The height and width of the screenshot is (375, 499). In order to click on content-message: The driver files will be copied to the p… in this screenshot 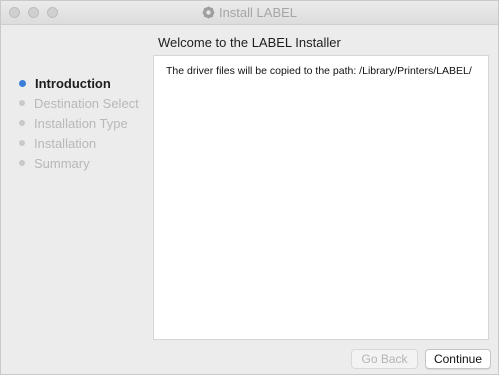, I will do `click(319, 71)`.